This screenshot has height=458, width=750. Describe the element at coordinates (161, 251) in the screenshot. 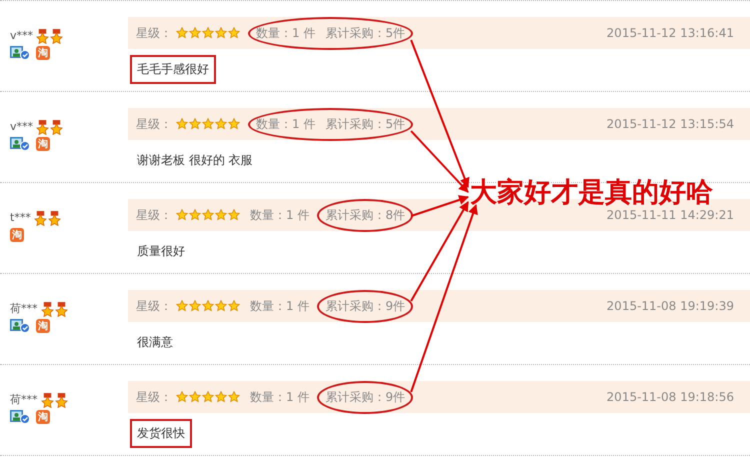

I see `review-comment: 质量很好` at that location.